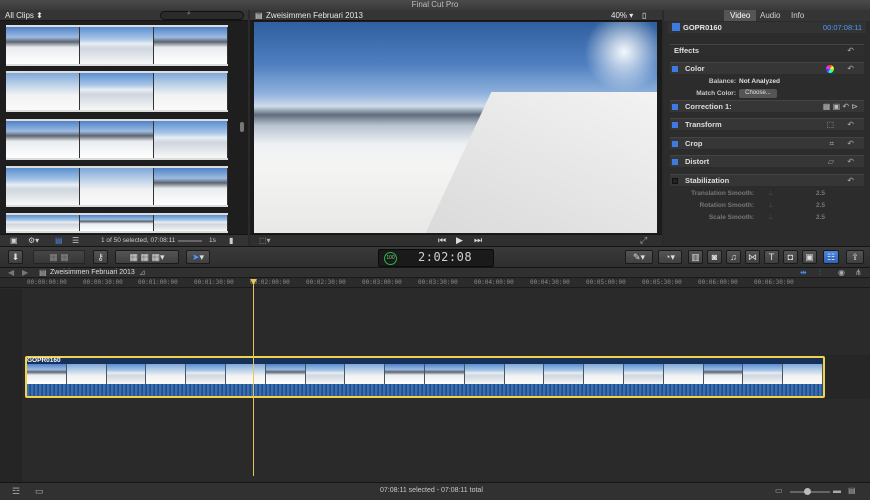 The width and height of the screenshot is (870, 500). I want to click on effects-browser-icon: ▥, so click(695, 257).